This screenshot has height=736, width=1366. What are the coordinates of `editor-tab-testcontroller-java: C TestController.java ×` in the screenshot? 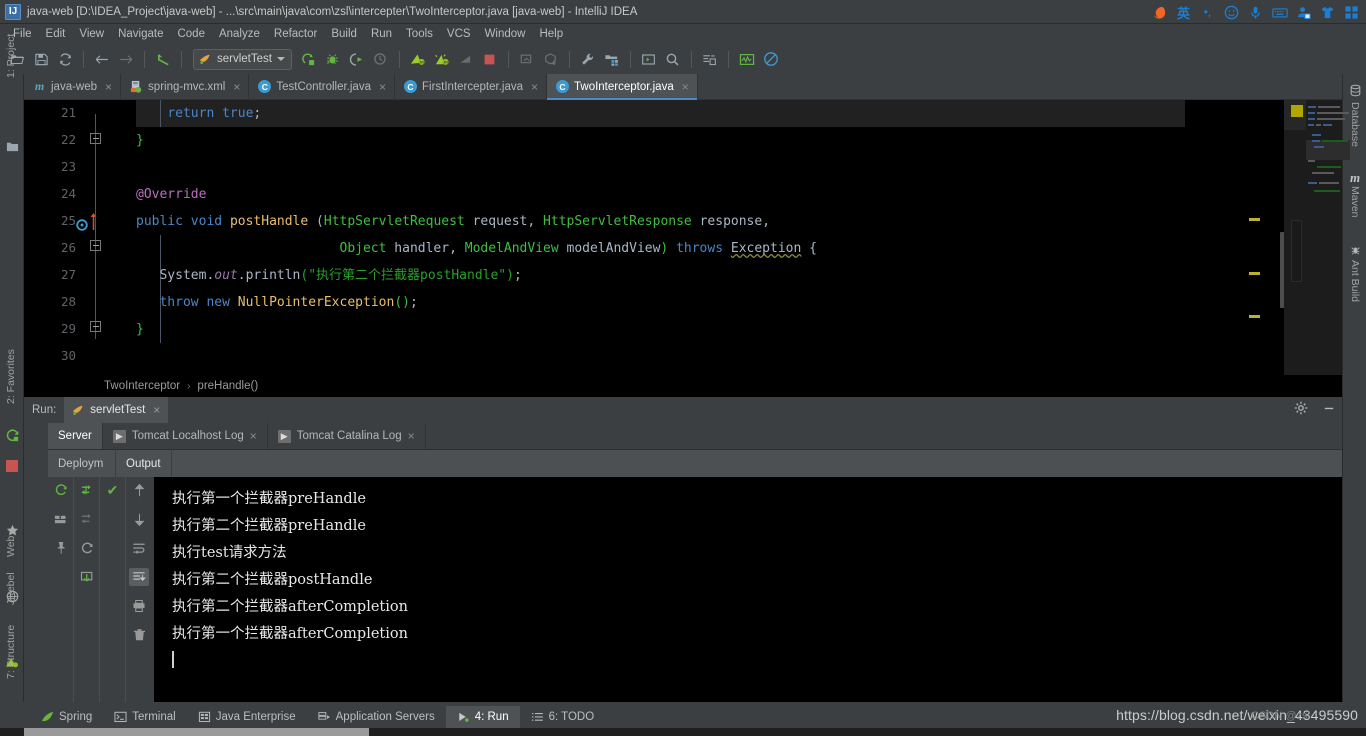 It's located at (322, 86).